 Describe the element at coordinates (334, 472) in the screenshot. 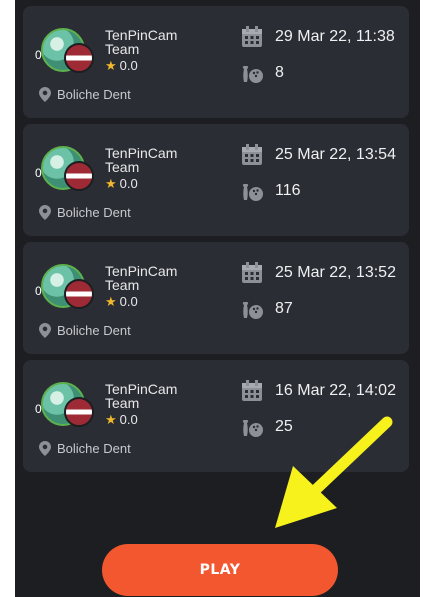

I see `annotation-arrow-icon` at that location.